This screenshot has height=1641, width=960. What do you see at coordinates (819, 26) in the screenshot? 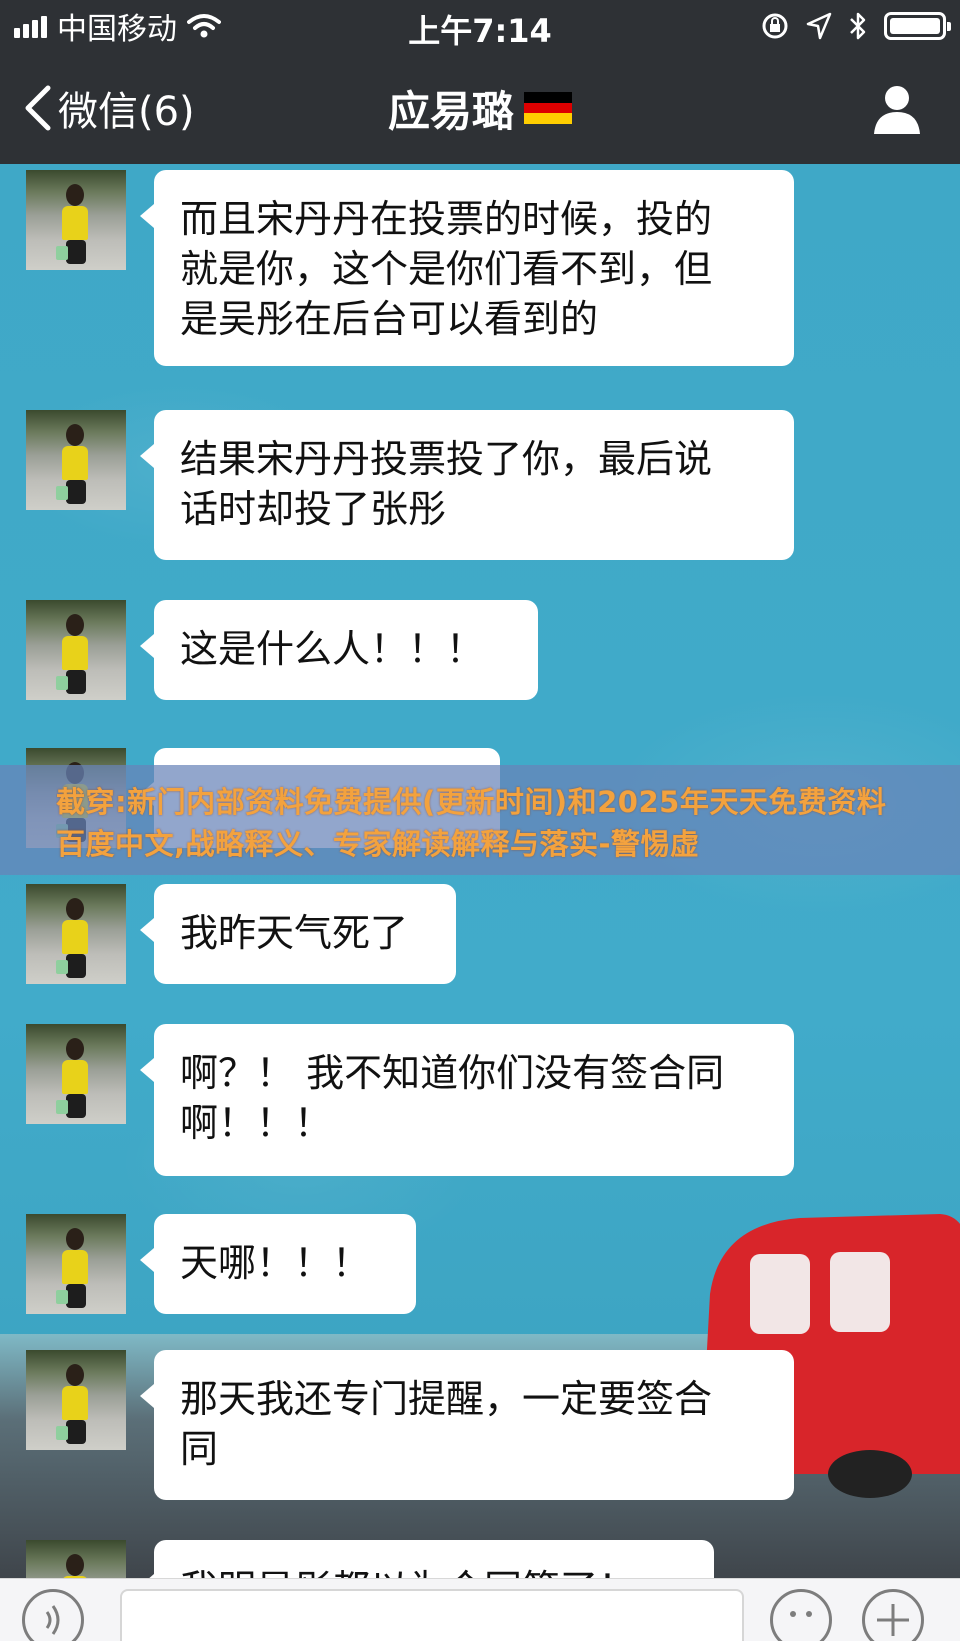
I see `location-icon` at bounding box center [819, 26].